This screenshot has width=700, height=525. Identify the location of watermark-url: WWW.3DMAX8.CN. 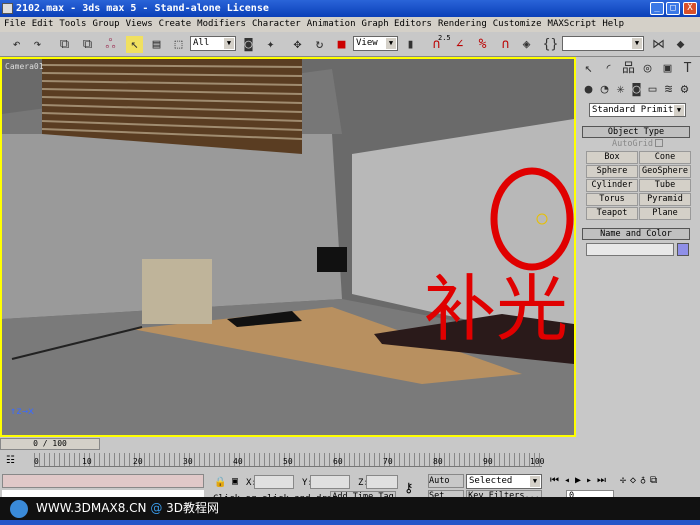
(91, 508).